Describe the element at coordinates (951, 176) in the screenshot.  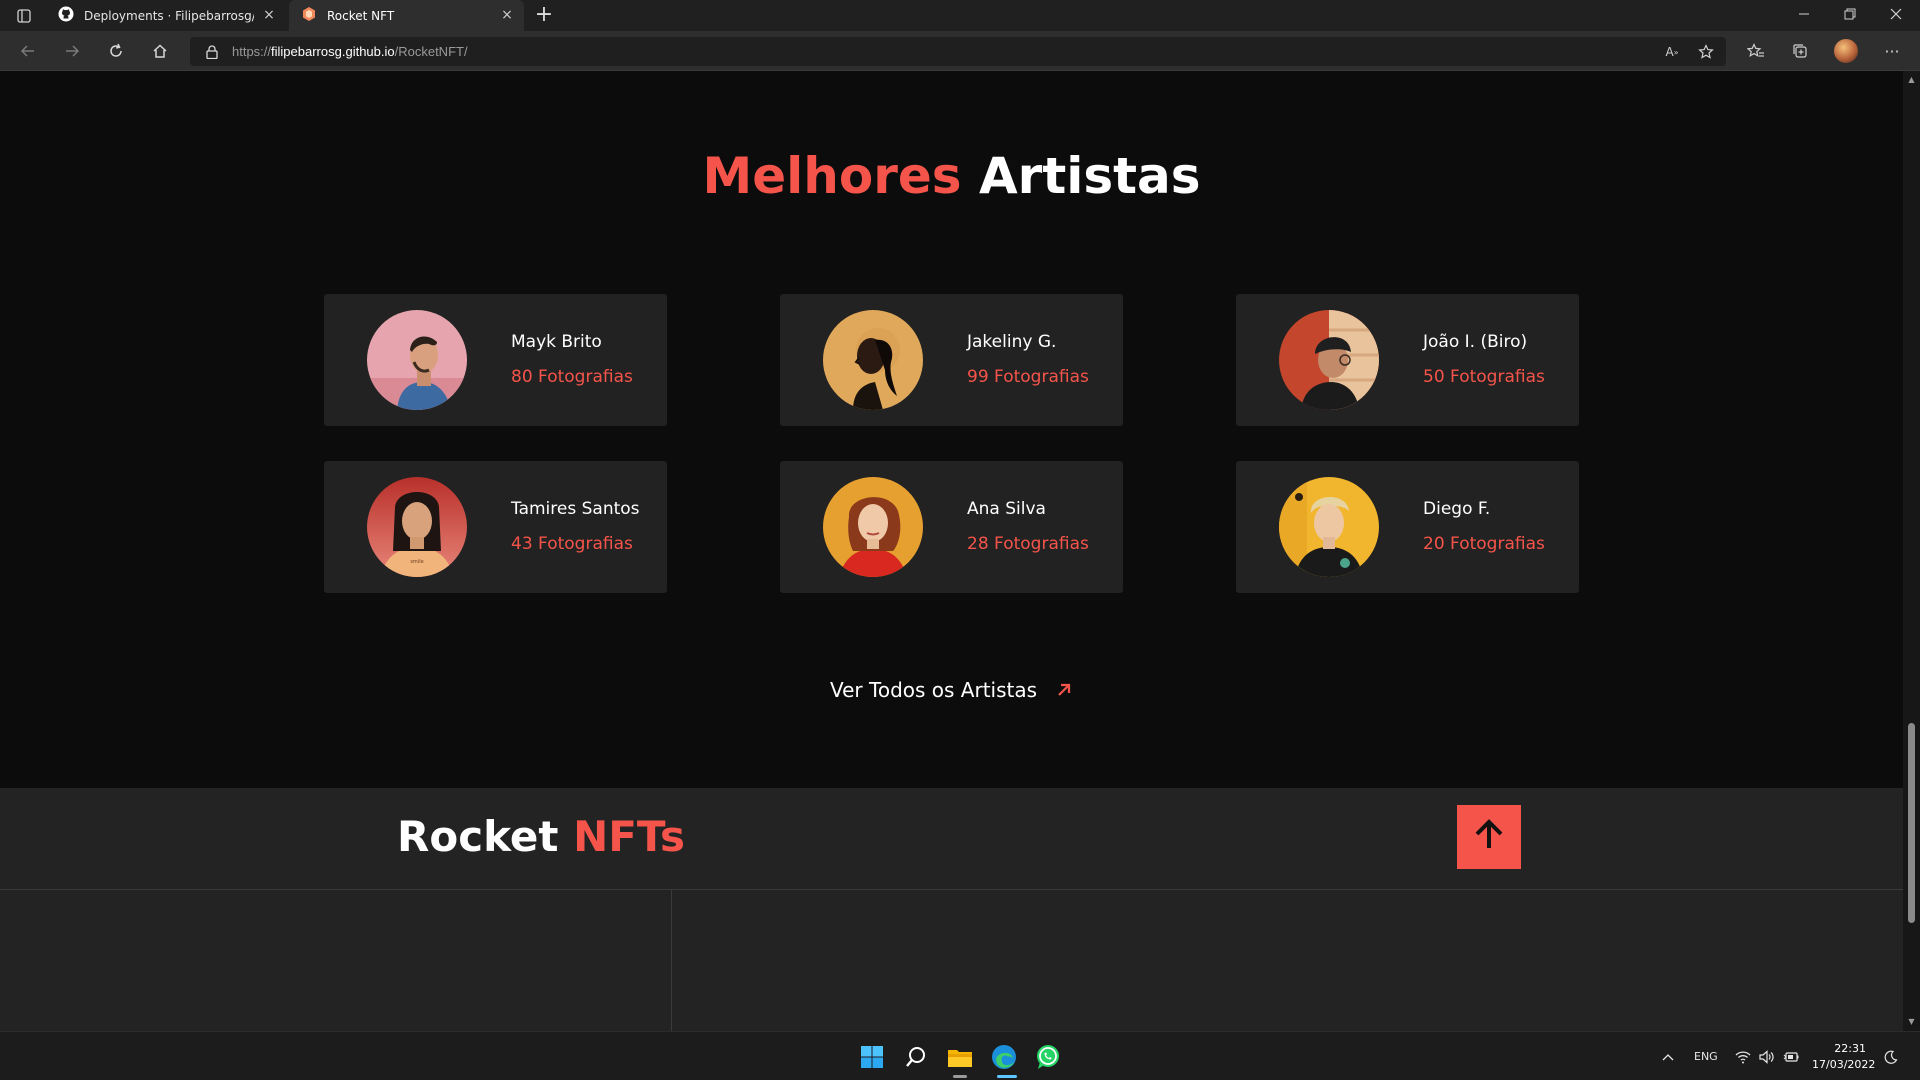
I see `section-title: Melhores Artistas` at that location.